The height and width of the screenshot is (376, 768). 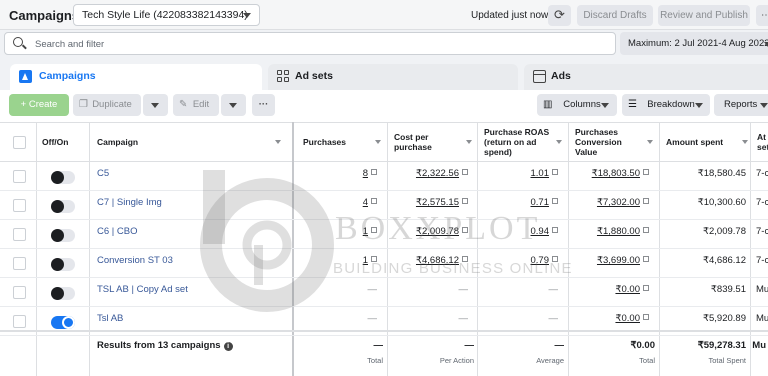 What do you see at coordinates (340, 173) in the screenshot?
I see `purchases-cell: 8` at bounding box center [340, 173].